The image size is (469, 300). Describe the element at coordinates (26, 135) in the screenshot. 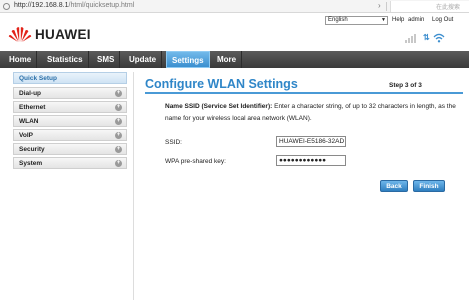

I see `sidebar-item-label: VoIP` at that location.